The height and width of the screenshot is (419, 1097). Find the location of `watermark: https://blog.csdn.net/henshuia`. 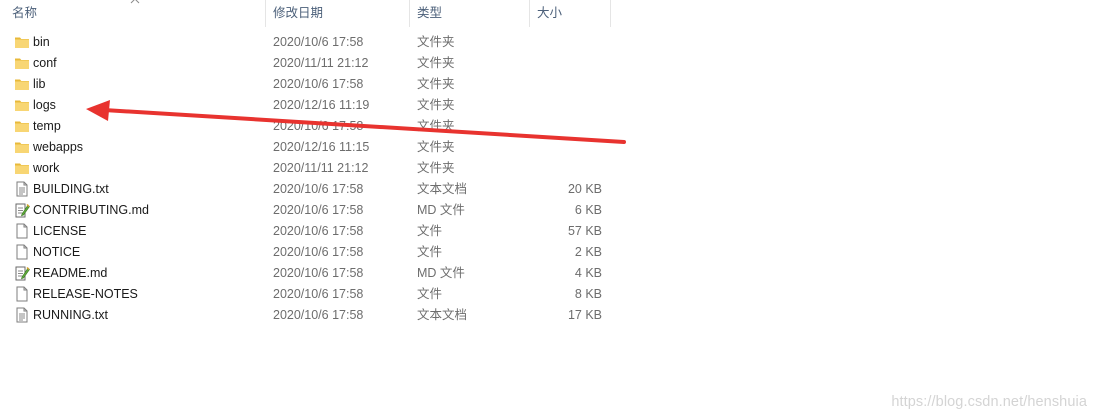

watermark: https://blog.csdn.net/henshuia is located at coordinates (989, 402).